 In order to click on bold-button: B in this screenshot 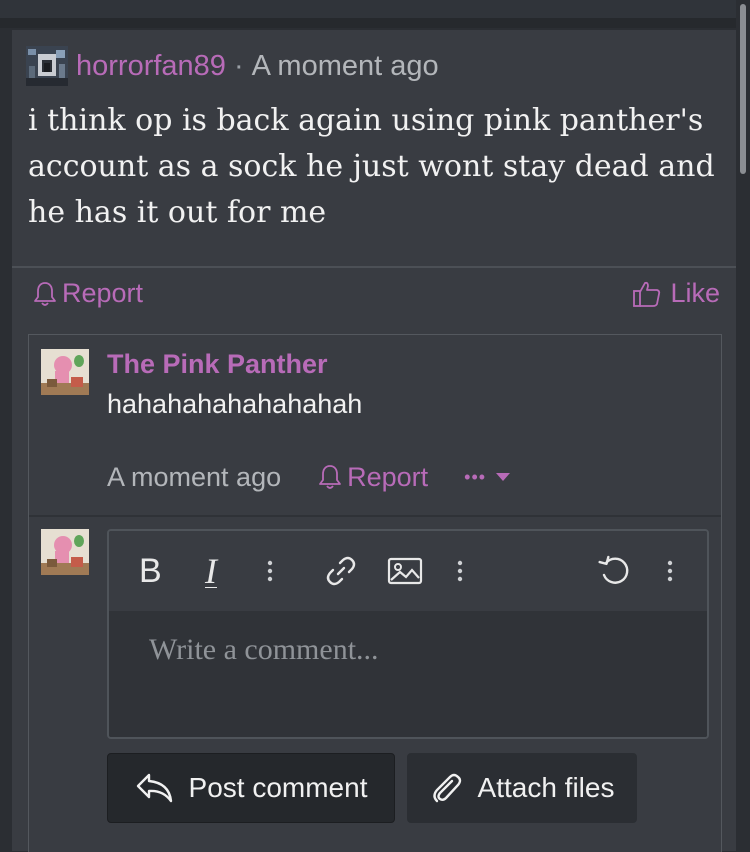, I will do `click(150, 571)`.